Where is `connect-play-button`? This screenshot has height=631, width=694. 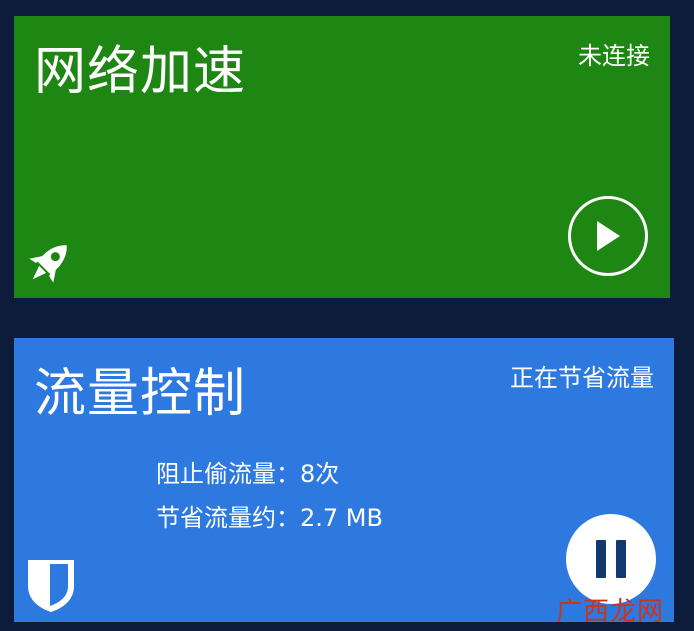
connect-play-button is located at coordinates (608, 236).